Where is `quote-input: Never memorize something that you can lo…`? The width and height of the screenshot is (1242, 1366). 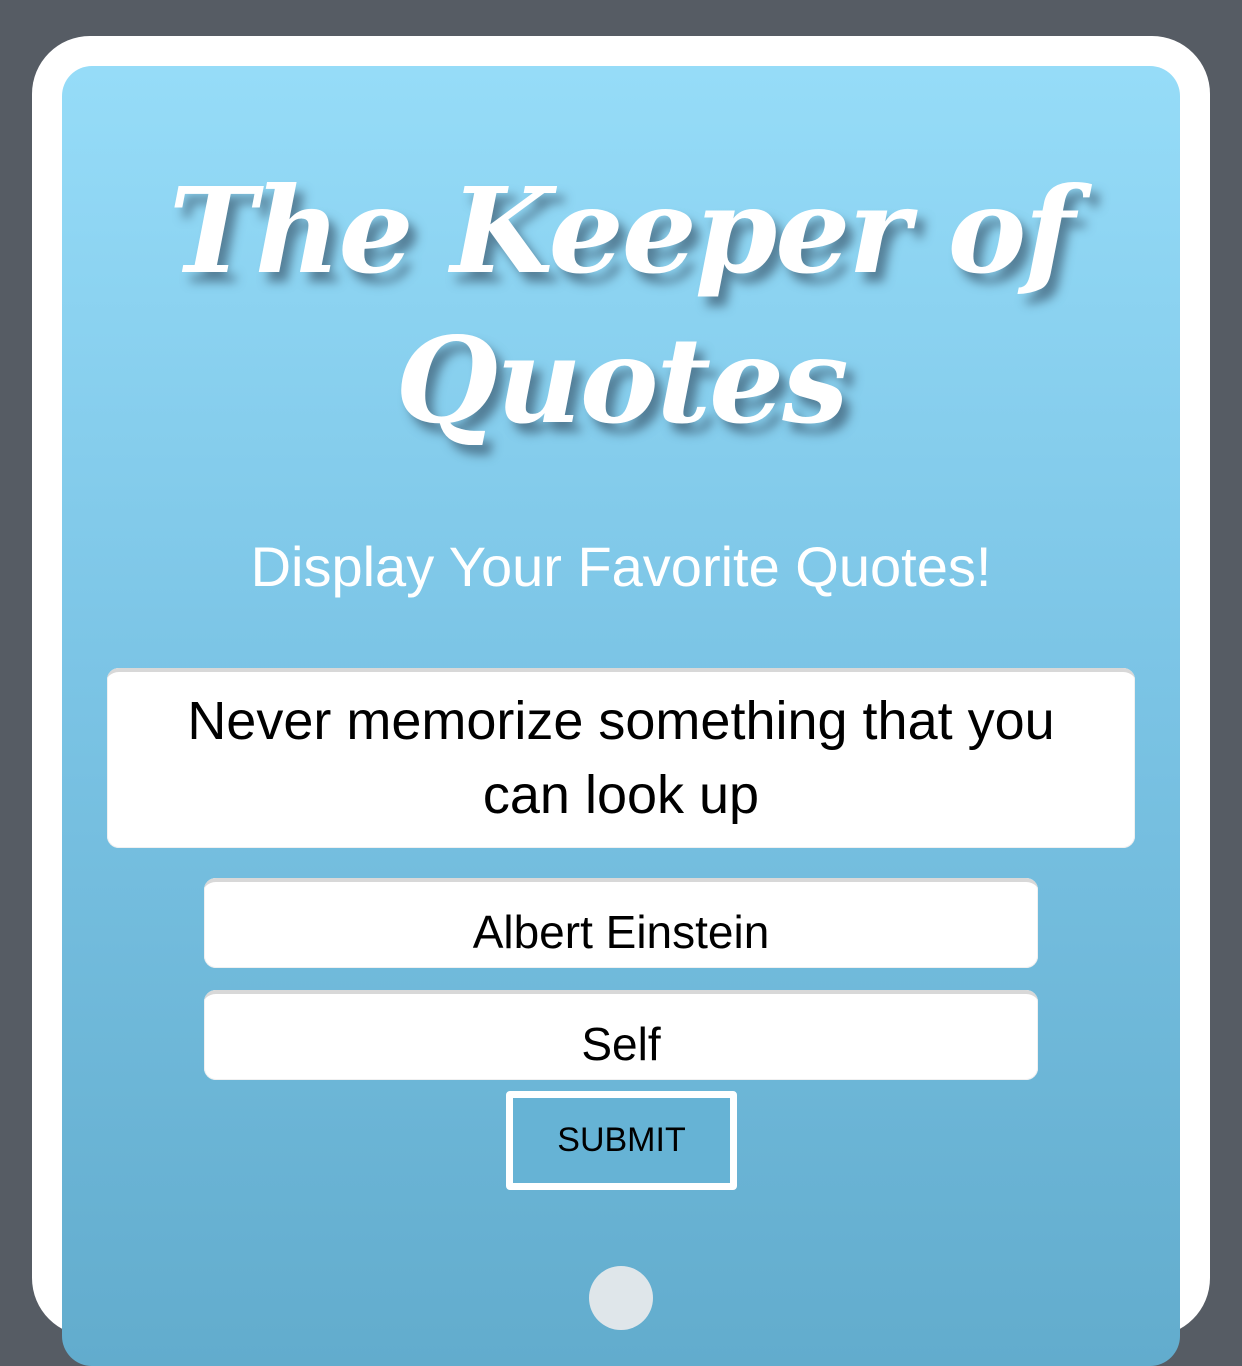
quote-input: Never memorize something that you can lo… is located at coordinates (621, 758).